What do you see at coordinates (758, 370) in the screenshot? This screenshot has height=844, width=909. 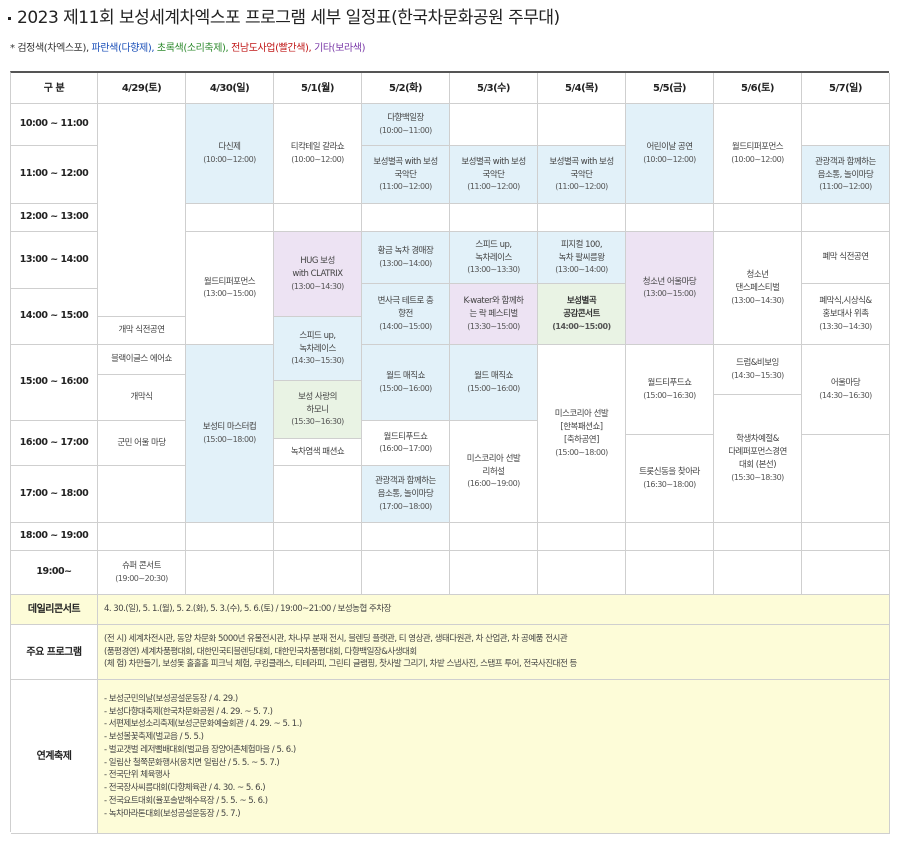 I see `event-drum-bboying: 드럼&비보잉 (14:30~15:30)` at bounding box center [758, 370].